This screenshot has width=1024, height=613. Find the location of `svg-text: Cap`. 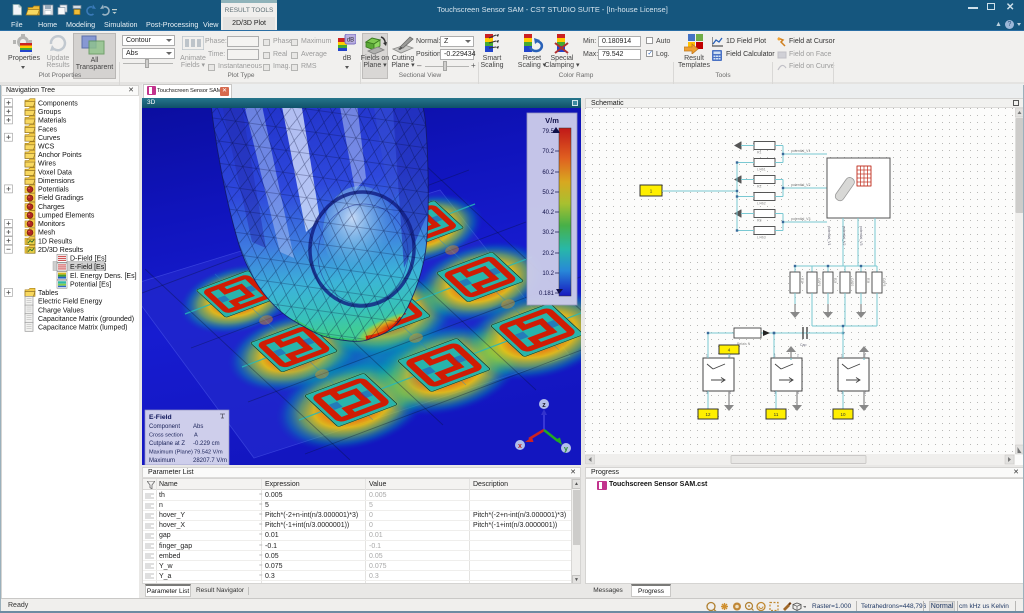

svg-text: Cap is located at coordinates (803, 345).